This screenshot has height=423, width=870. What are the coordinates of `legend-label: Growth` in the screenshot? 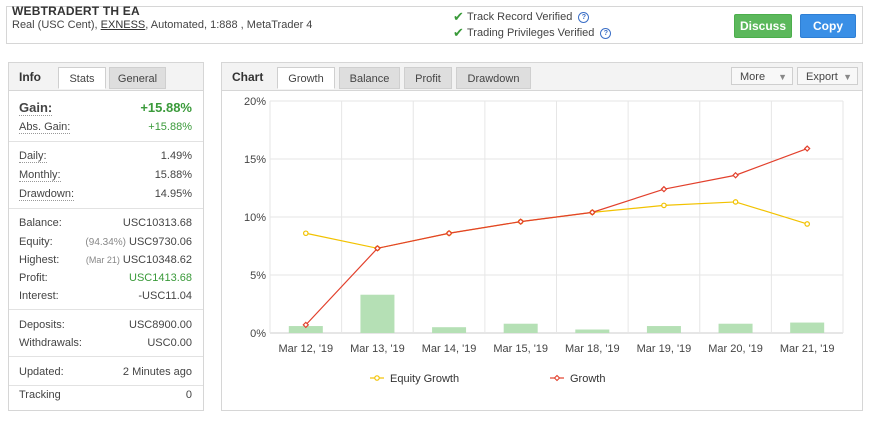 It's located at (587, 379).